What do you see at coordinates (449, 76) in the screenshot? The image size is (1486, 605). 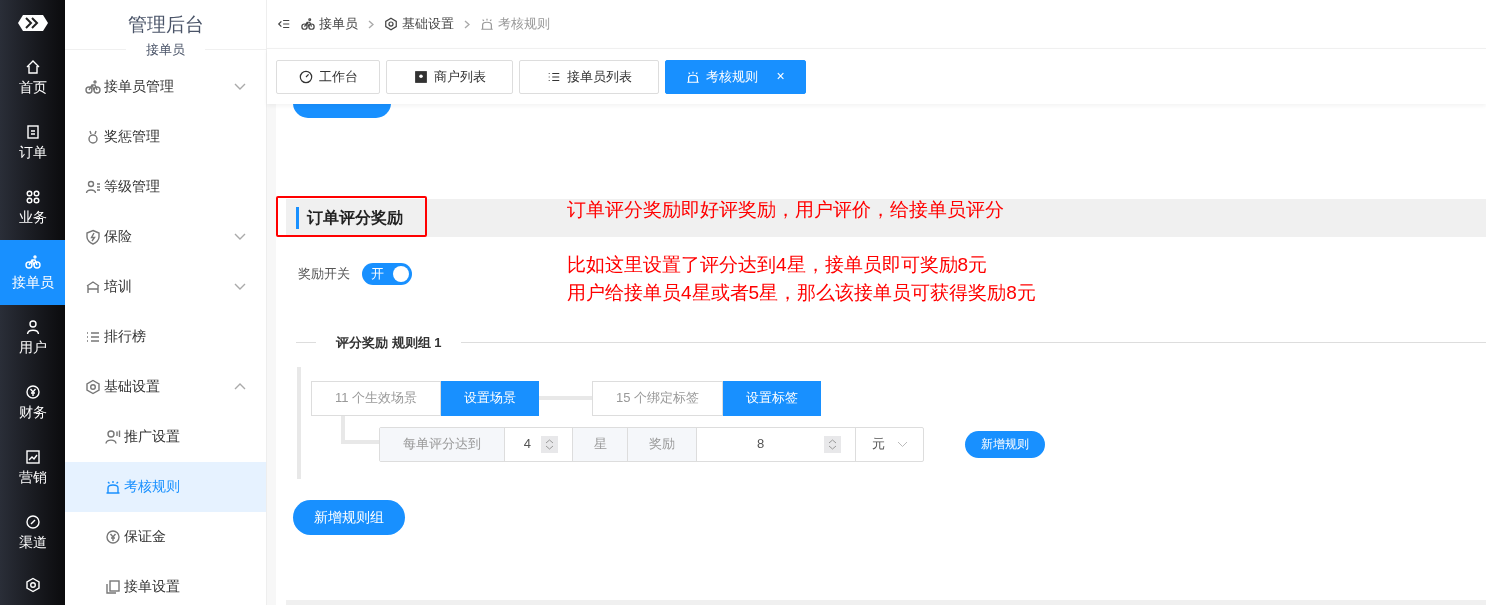 I see `tab: 商户列表` at bounding box center [449, 76].